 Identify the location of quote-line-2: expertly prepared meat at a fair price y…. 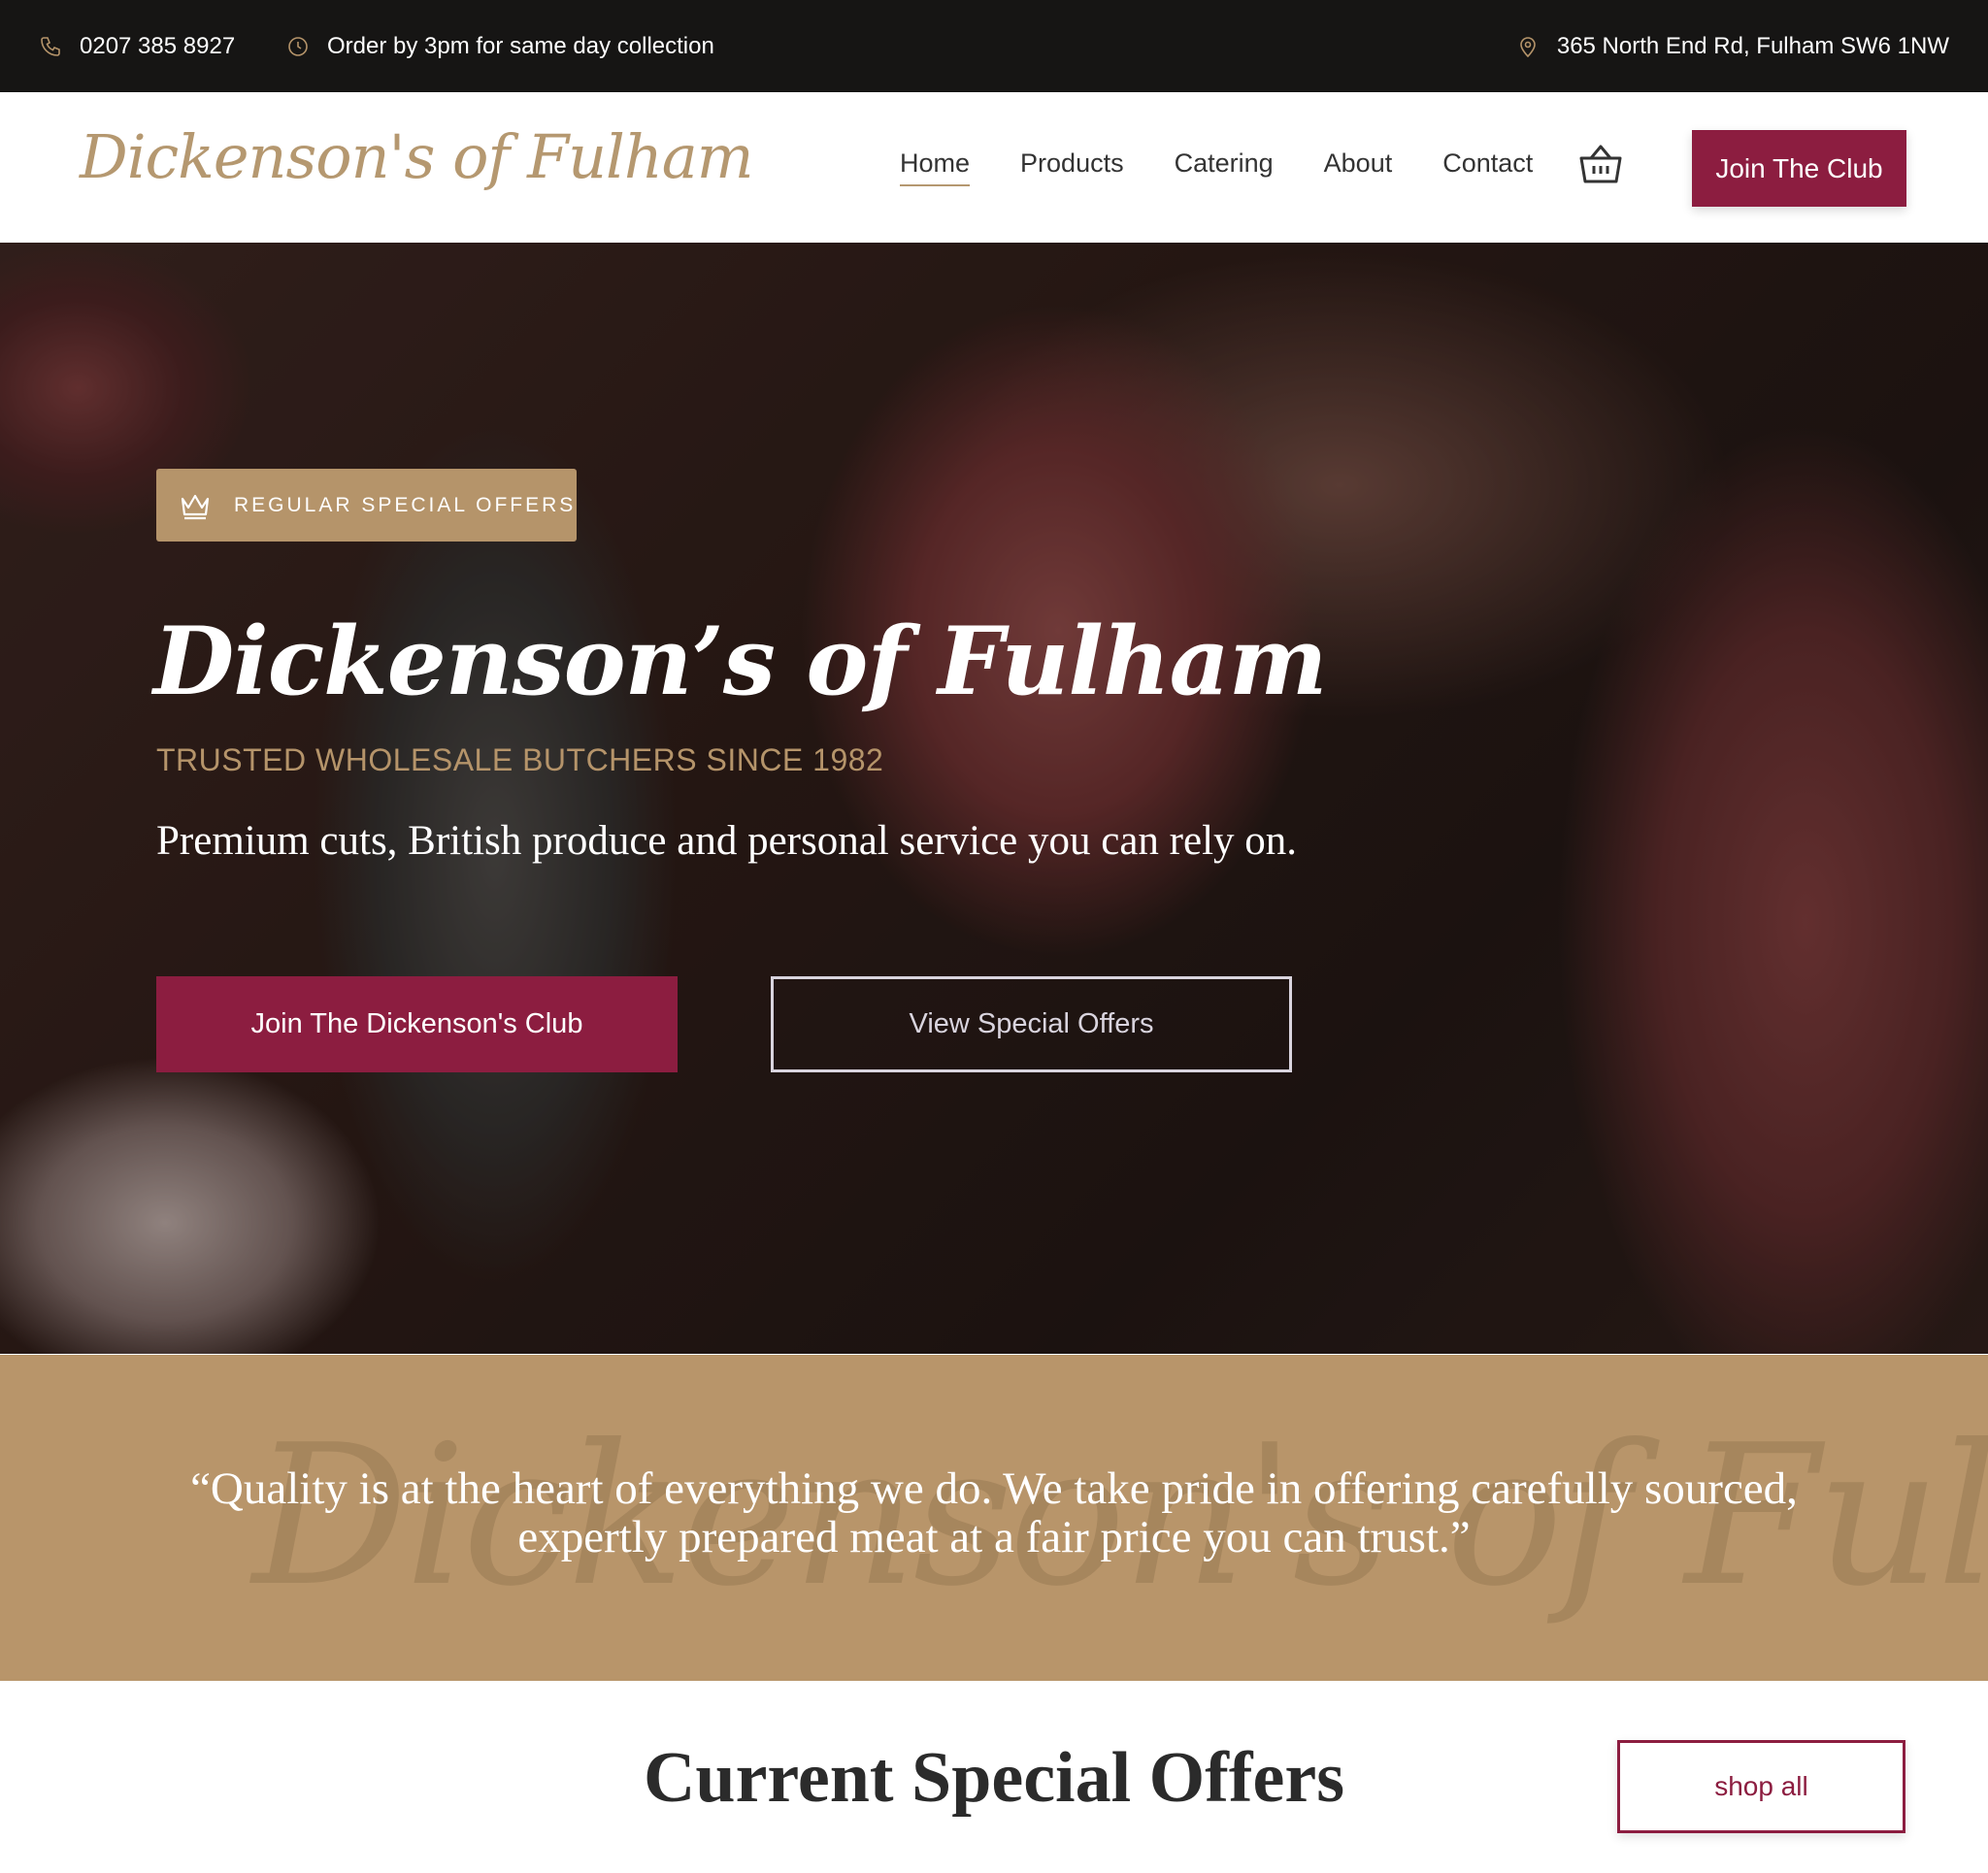
(994, 1537).